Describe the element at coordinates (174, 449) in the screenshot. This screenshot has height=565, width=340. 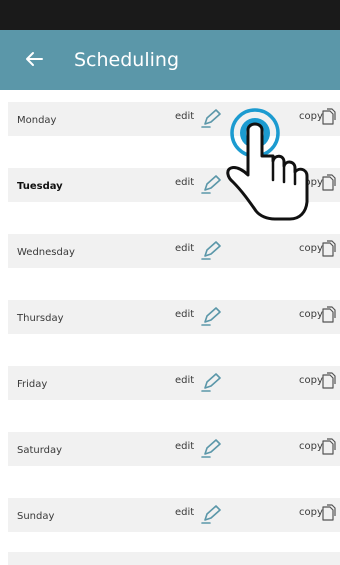
I see `schedule-row-saturday: Saturday edit copy` at that location.